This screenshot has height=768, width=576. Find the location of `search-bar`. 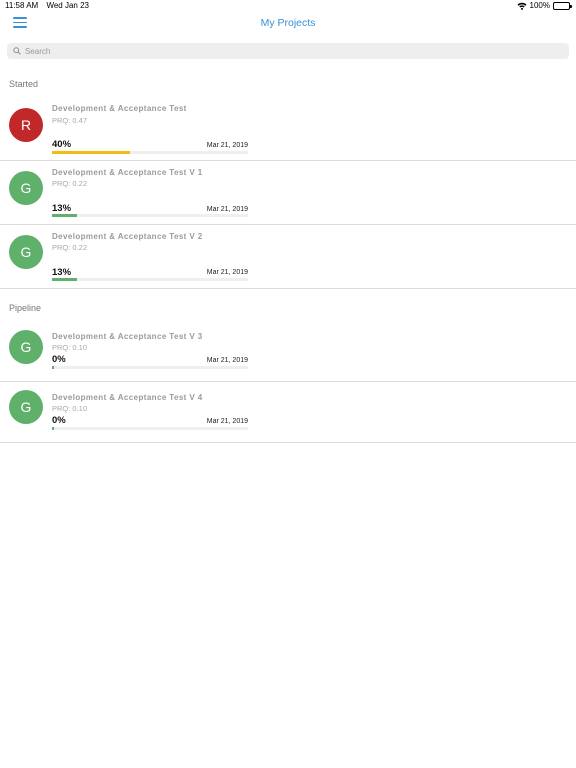

search-bar is located at coordinates (288, 51).